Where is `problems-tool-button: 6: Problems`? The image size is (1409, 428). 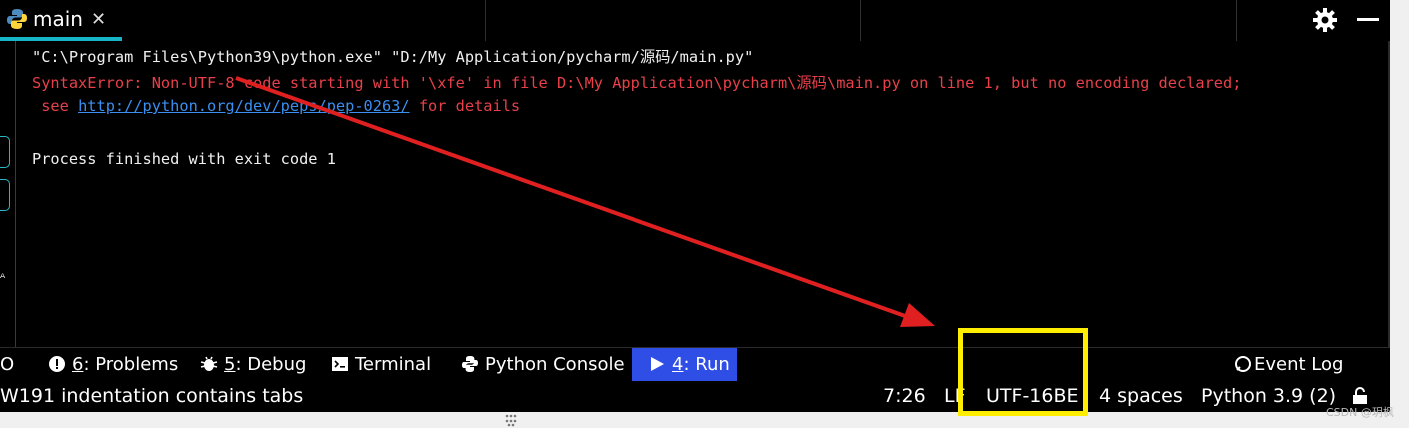 problems-tool-button: 6: Problems is located at coordinates (113, 365).